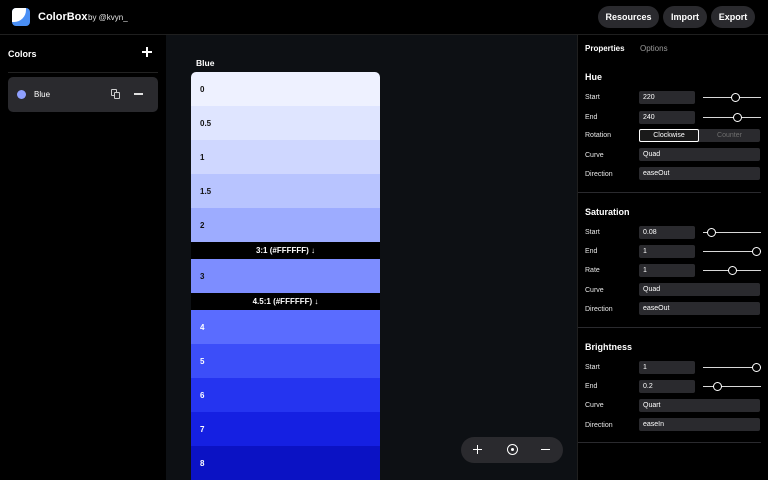 The height and width of the screenshot is (480, 768). What do you see at coordinates (285, 429) in the screenshot?
I see `swatch-7: 7` at bounding box center [285, 429].